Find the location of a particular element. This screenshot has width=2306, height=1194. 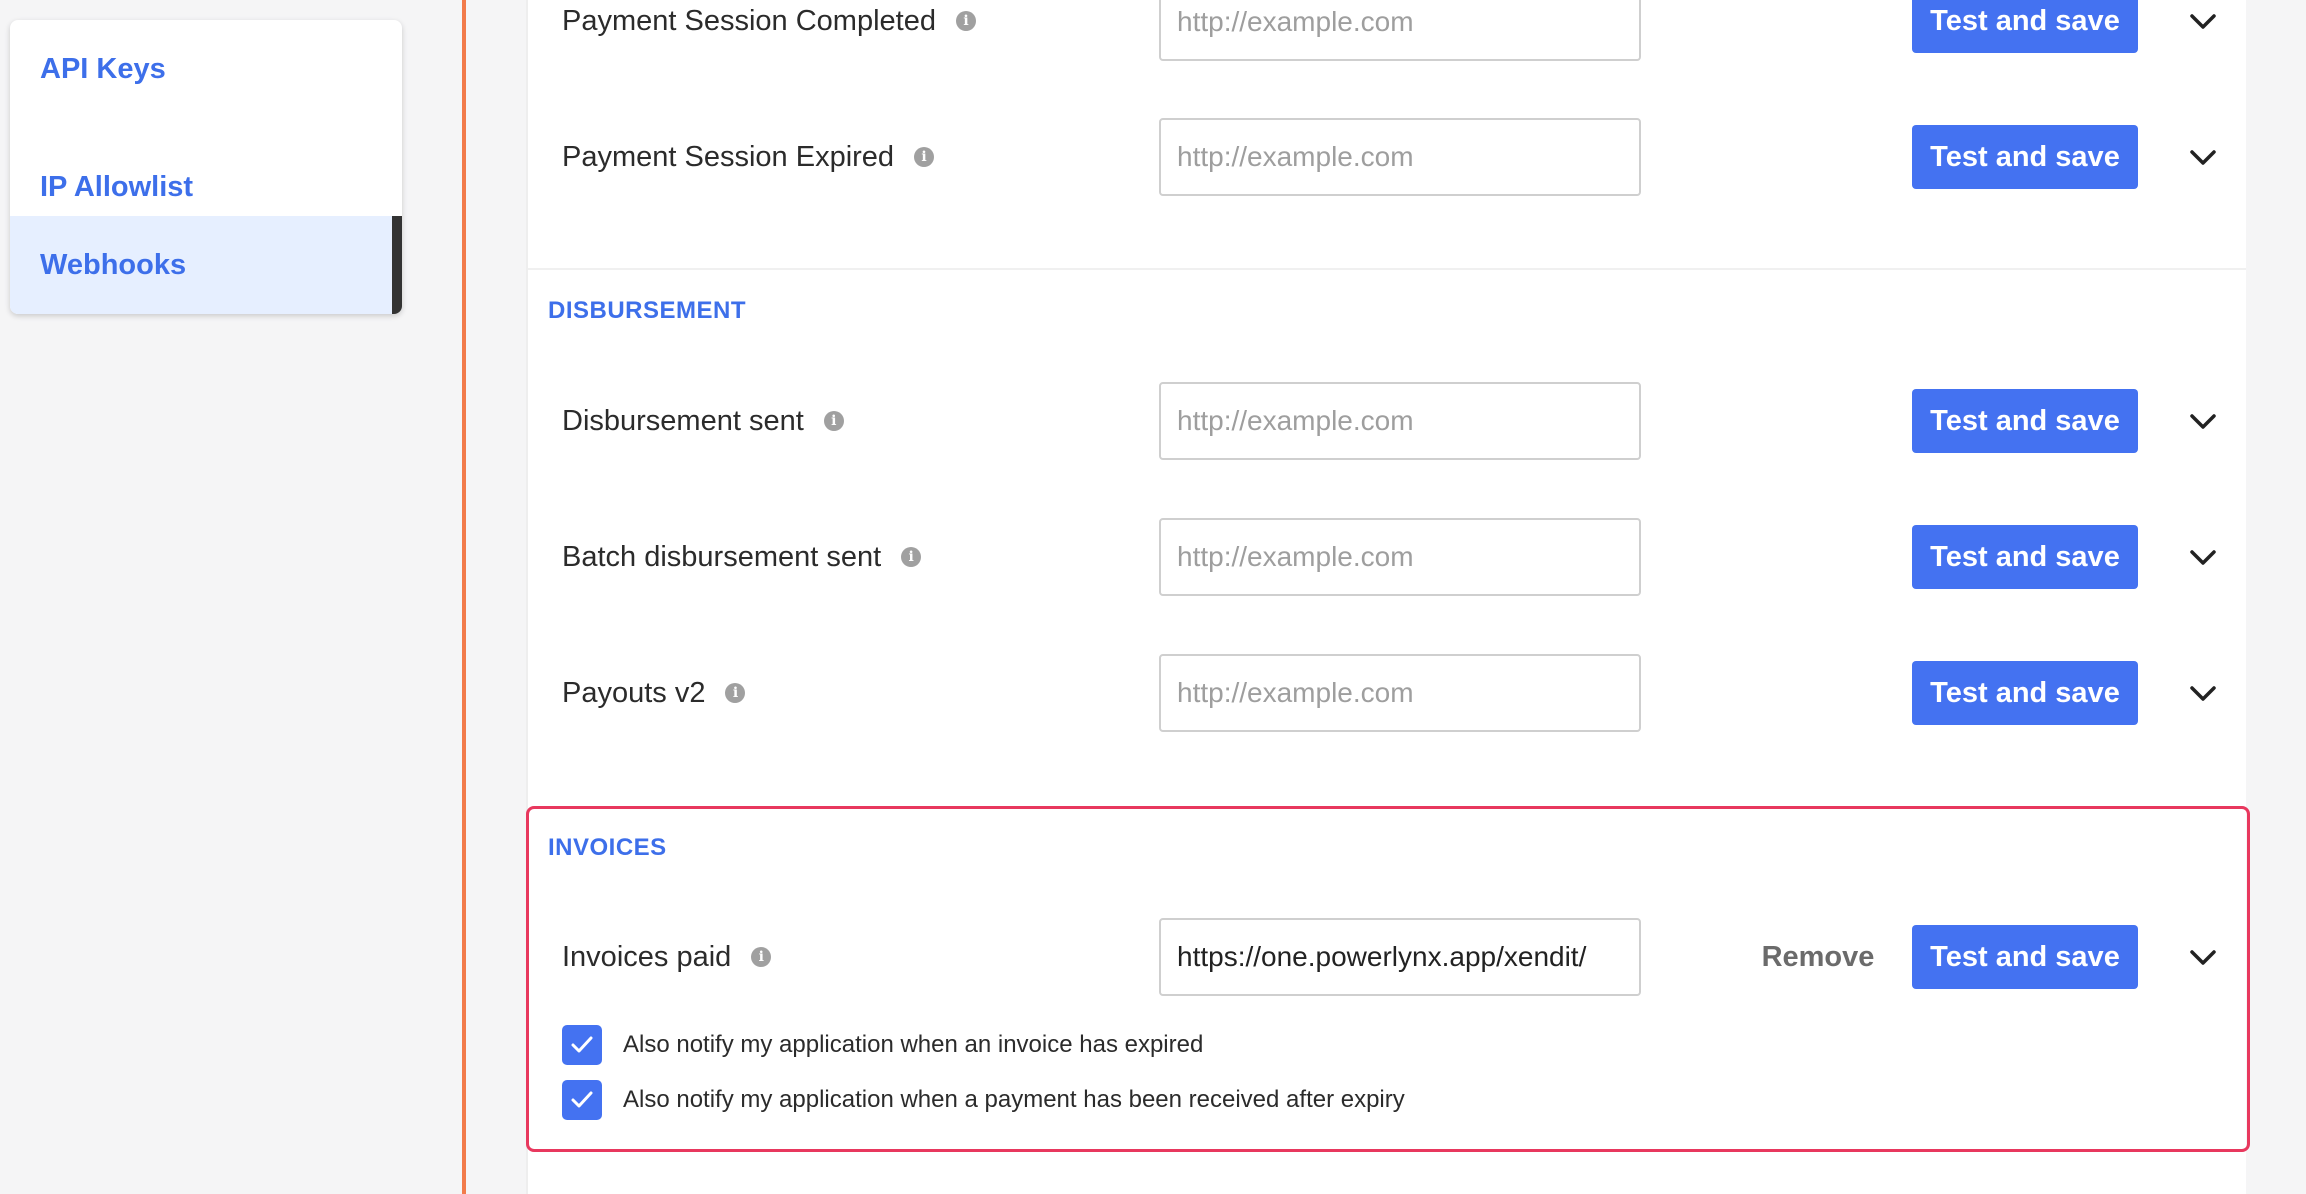

section-title-invoices: INVOICES is located at coordinates (607, 847).